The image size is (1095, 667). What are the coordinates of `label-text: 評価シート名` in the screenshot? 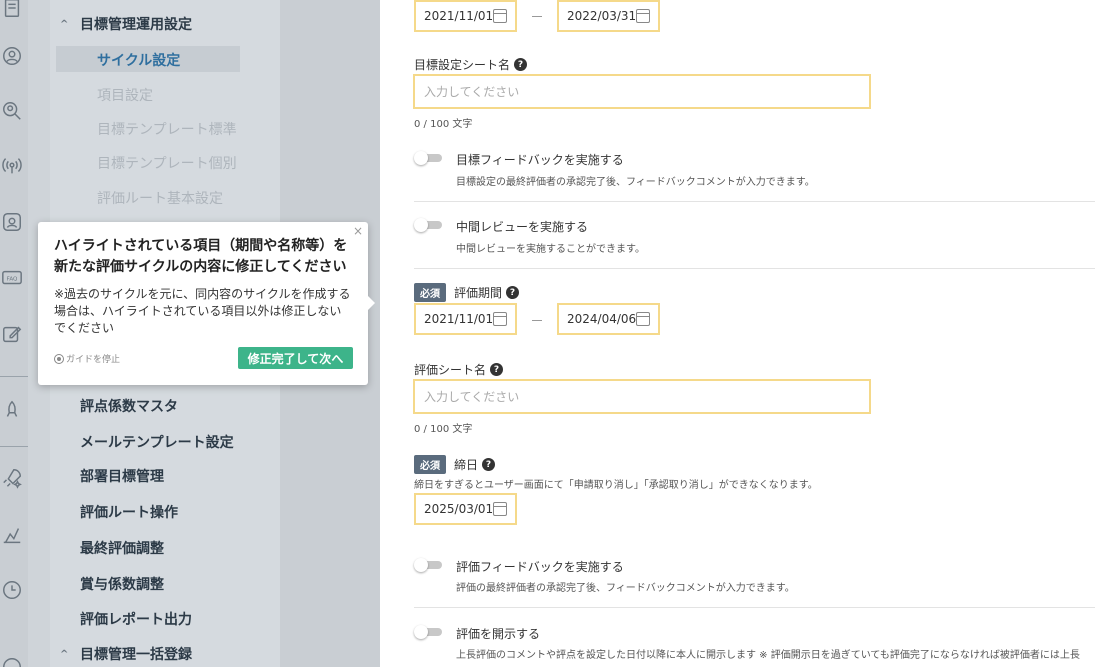 It's located at (450, 370).